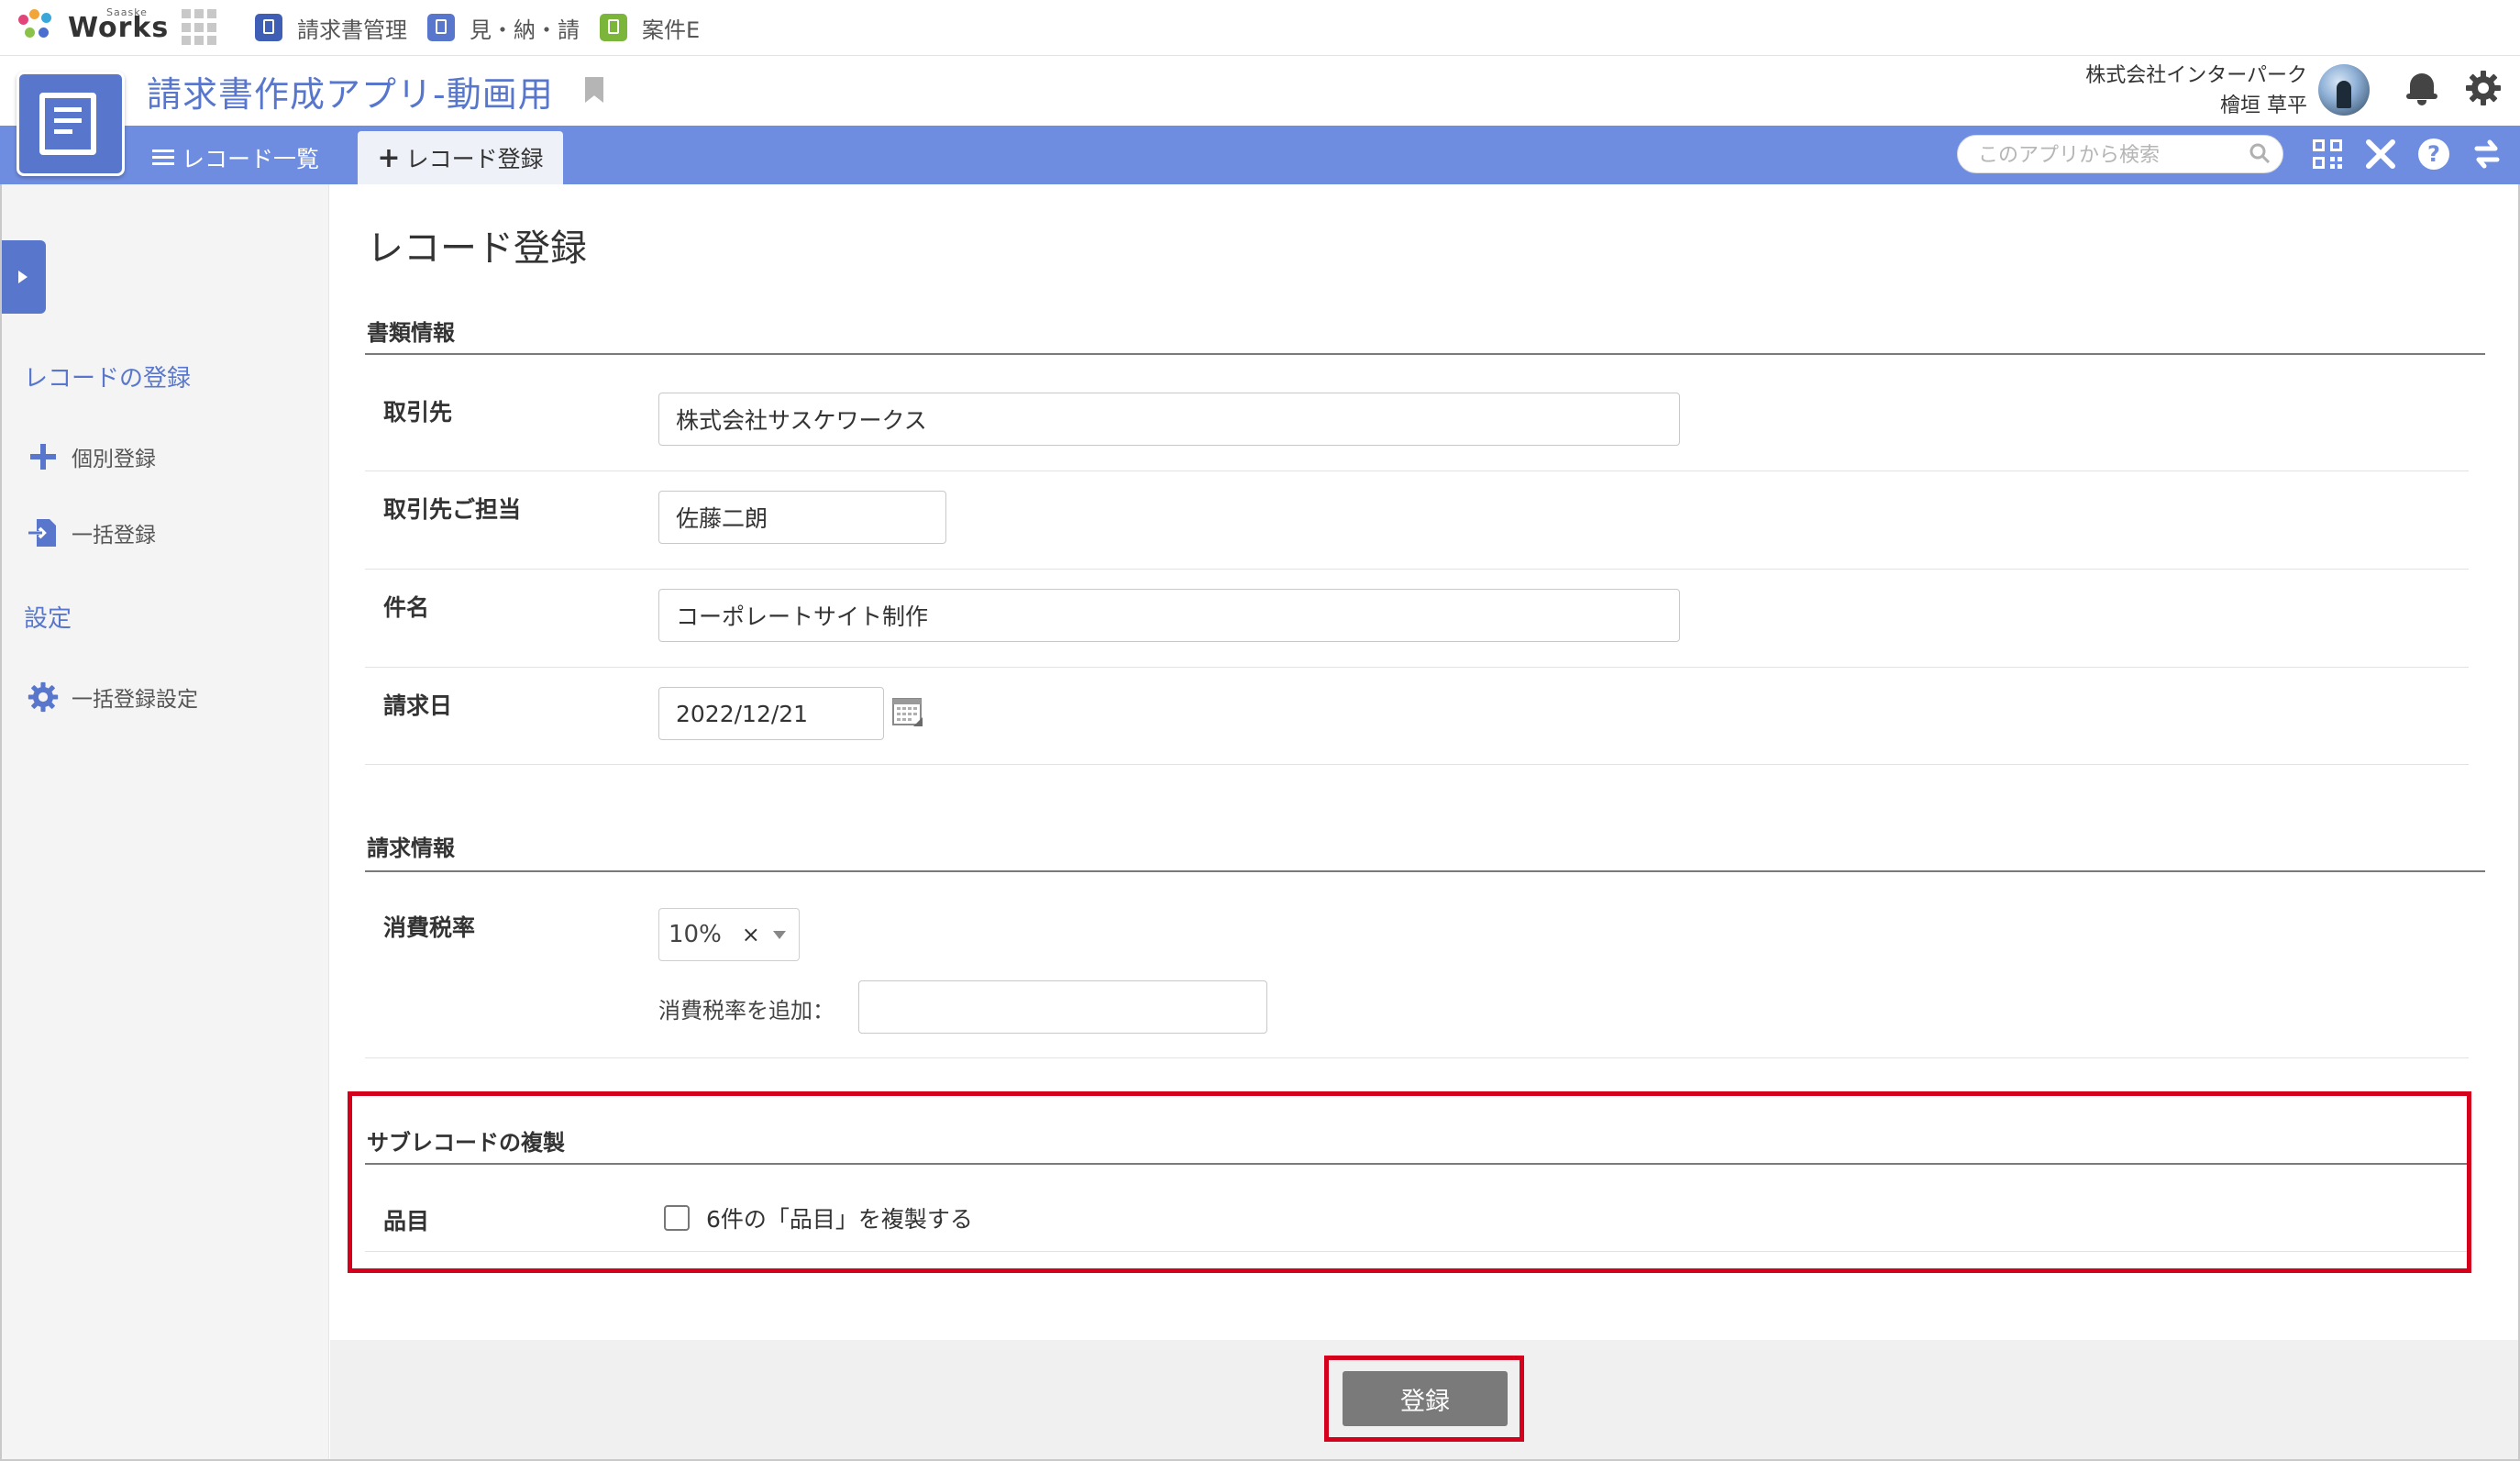  I want to click on tax-rate-add-label: 消費税率を追加：, so click(746, 1011).